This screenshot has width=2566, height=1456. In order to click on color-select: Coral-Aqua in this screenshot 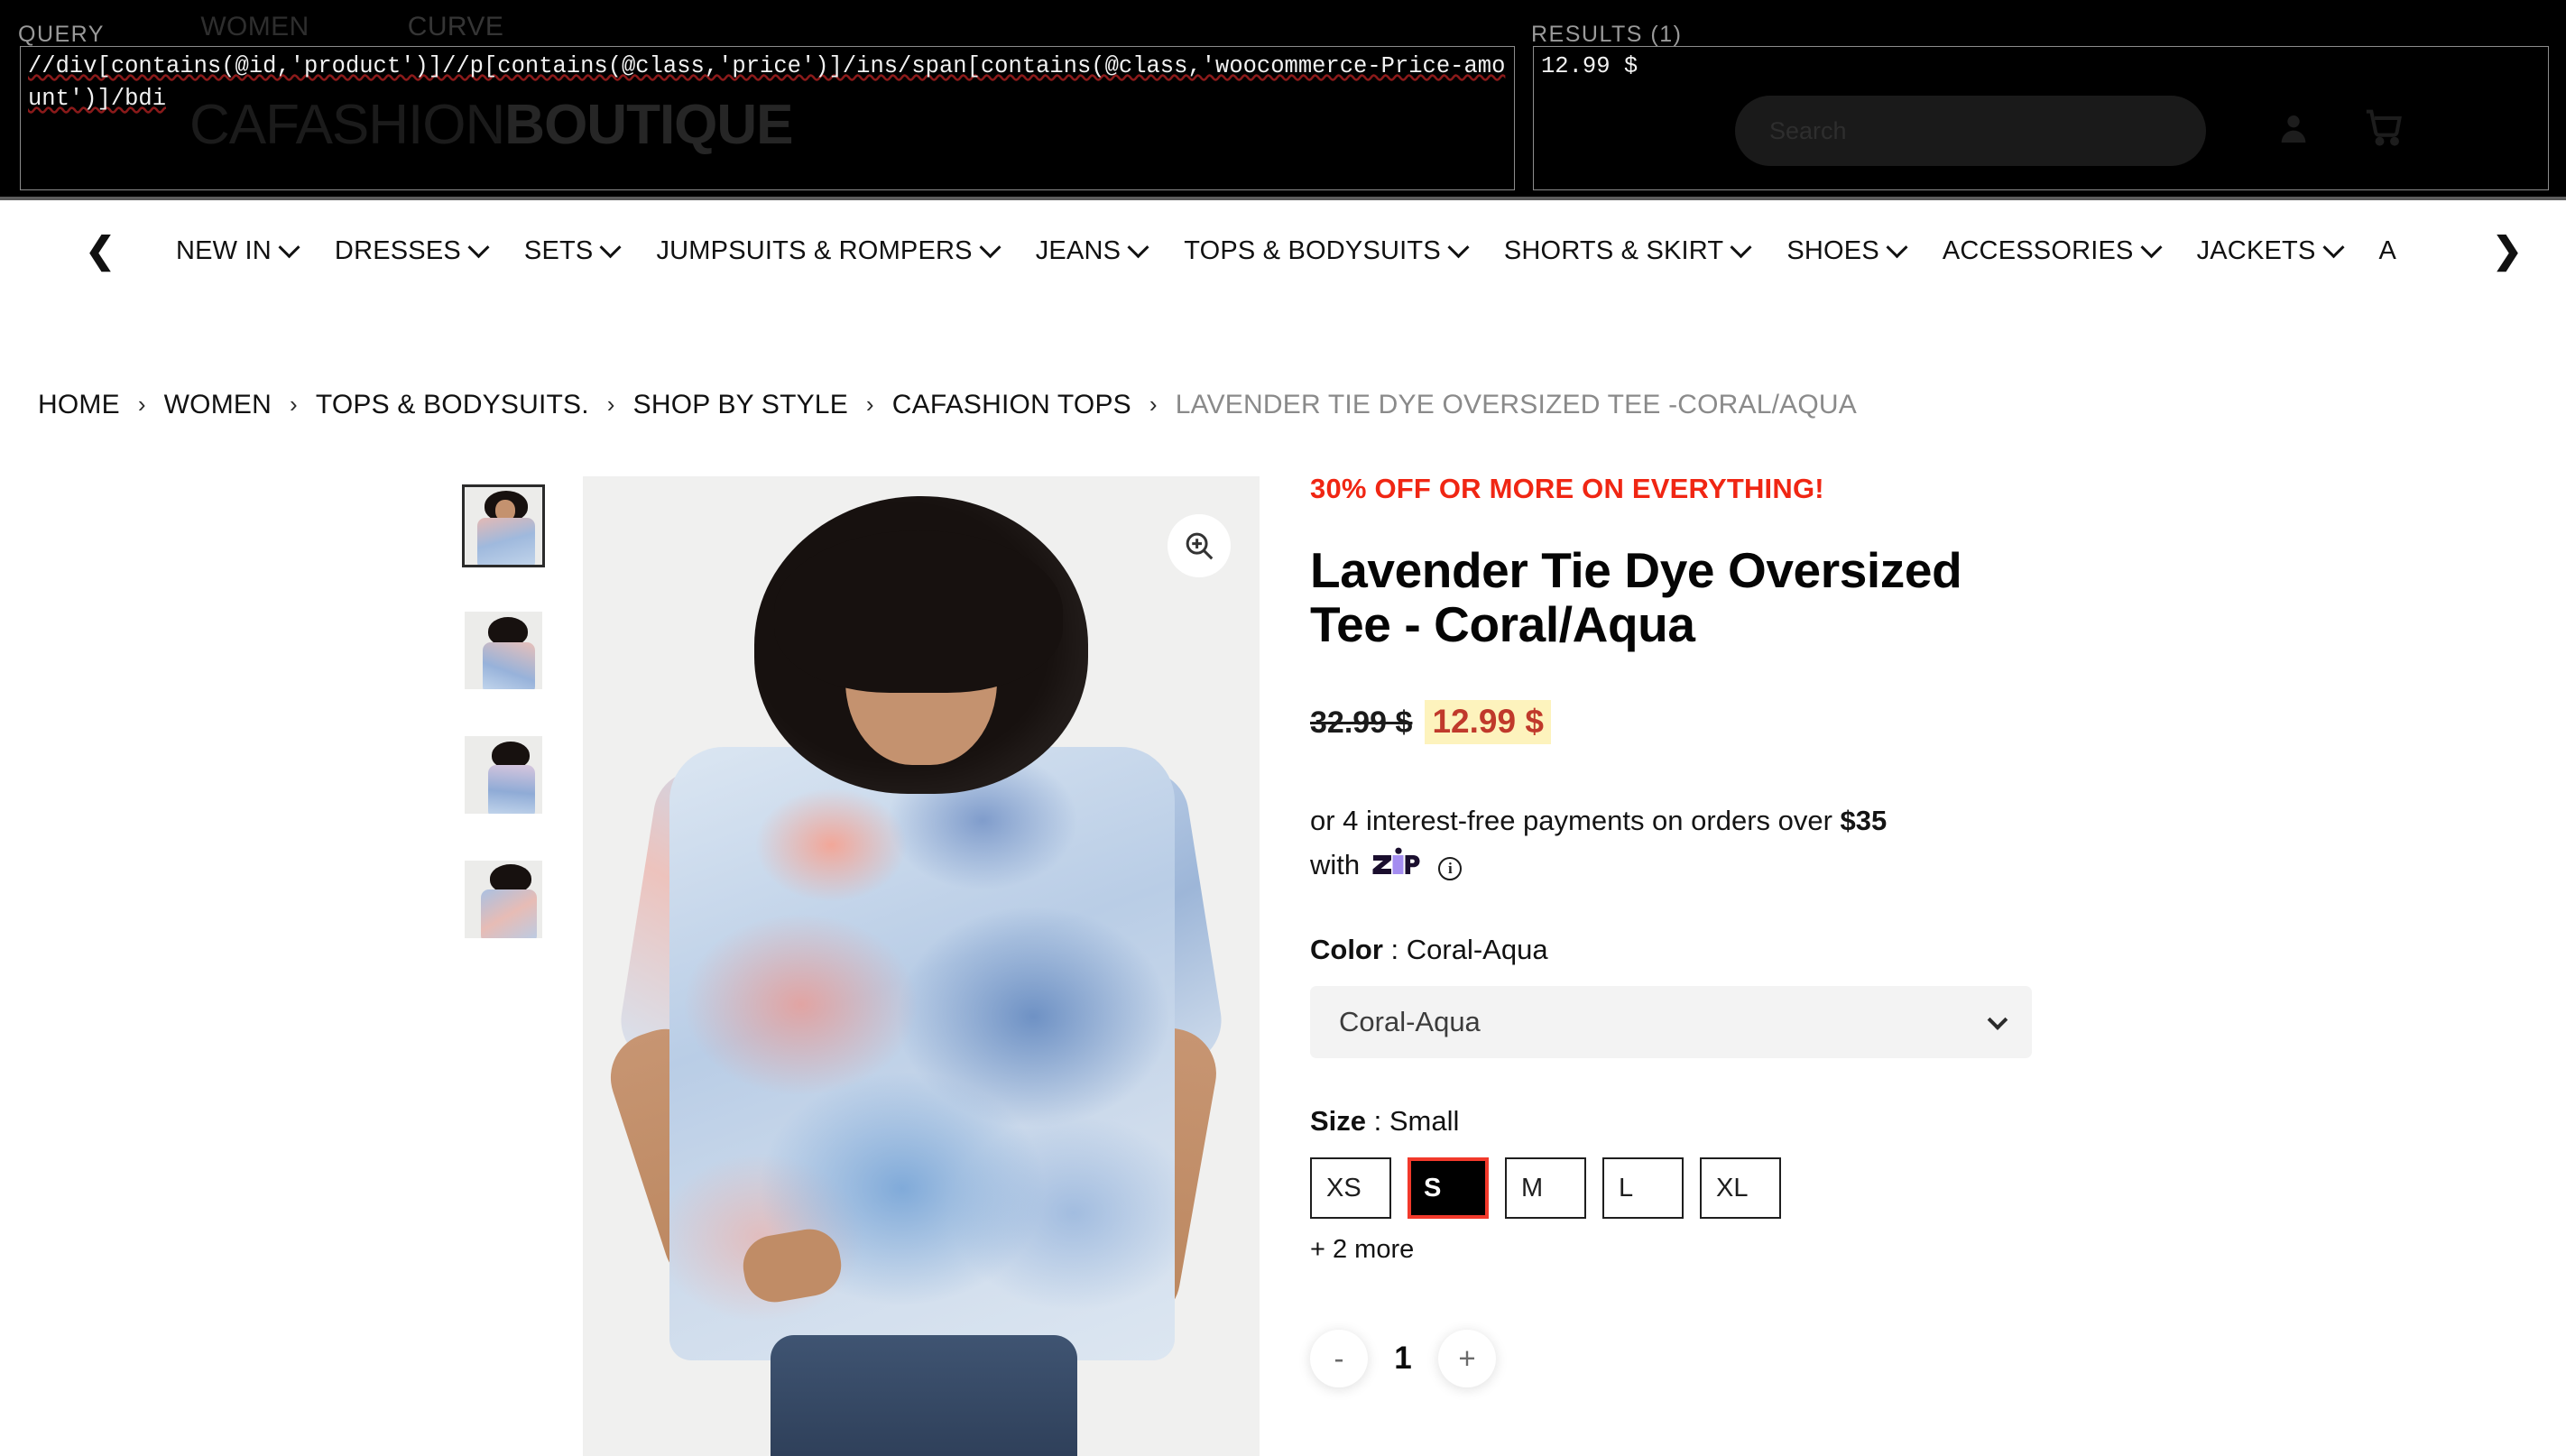, I will do `click(1671, 1022)`.